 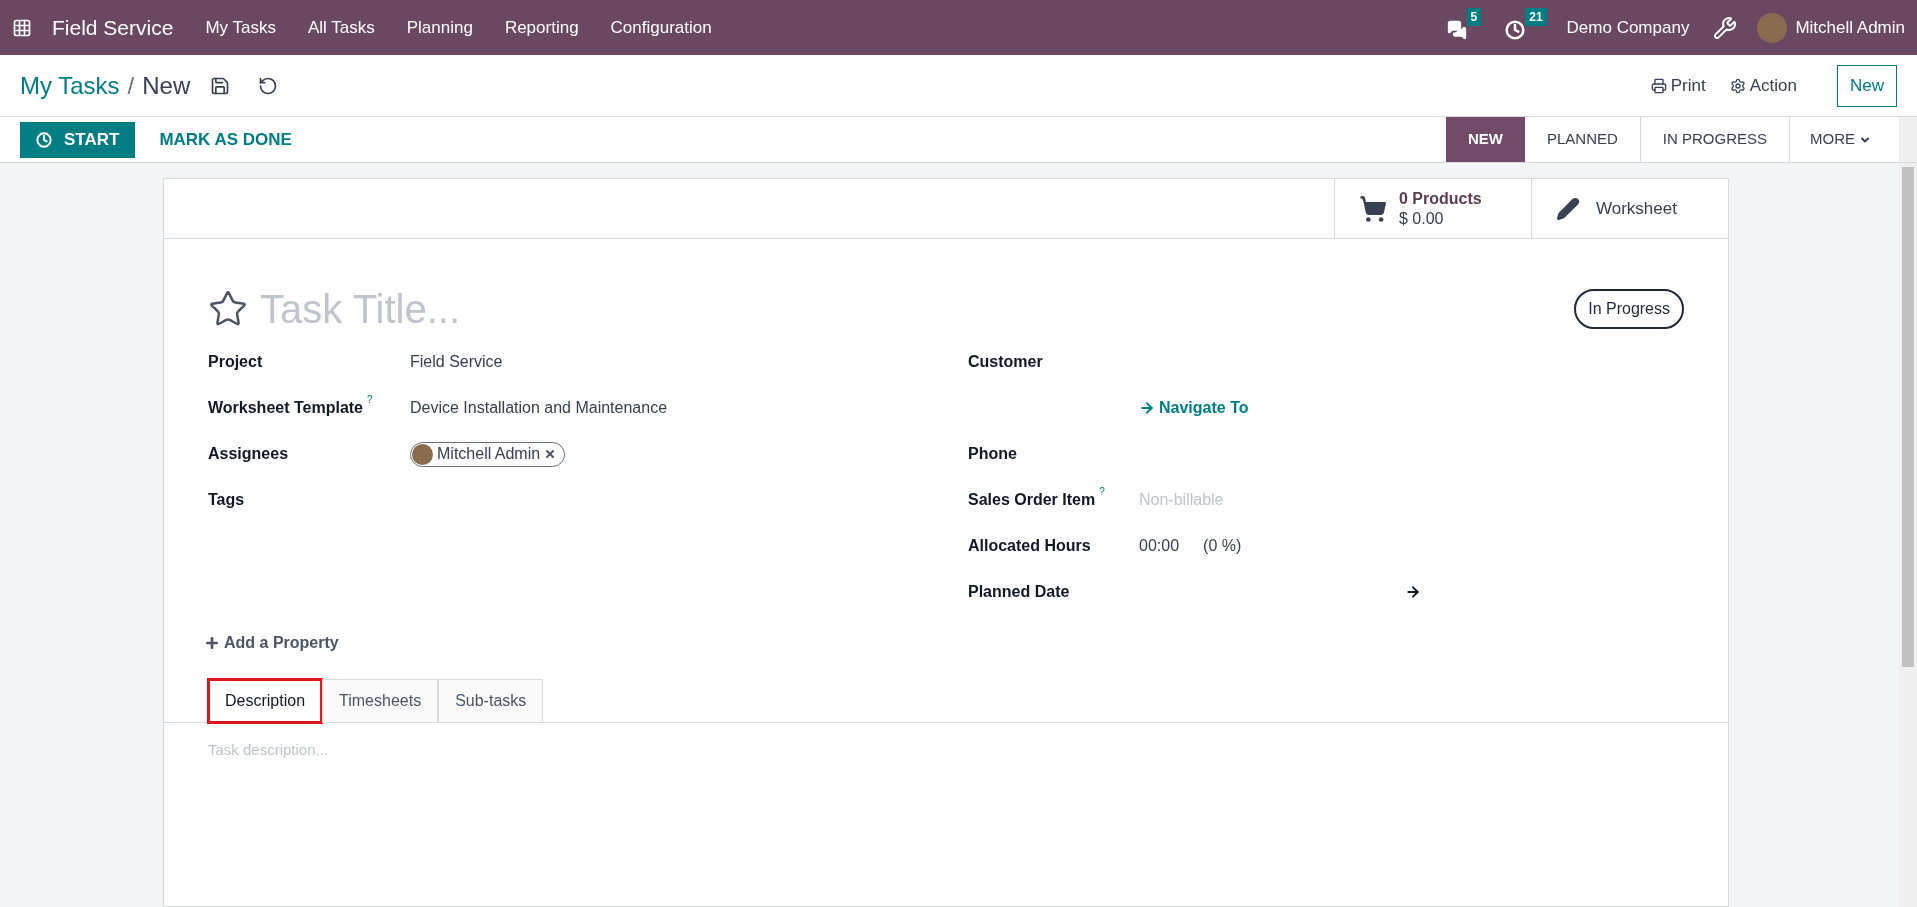 What do you see at coordinates (1867, 85) in the screenshot?
I see `new-button: New` at bounding box center [1867, 85].